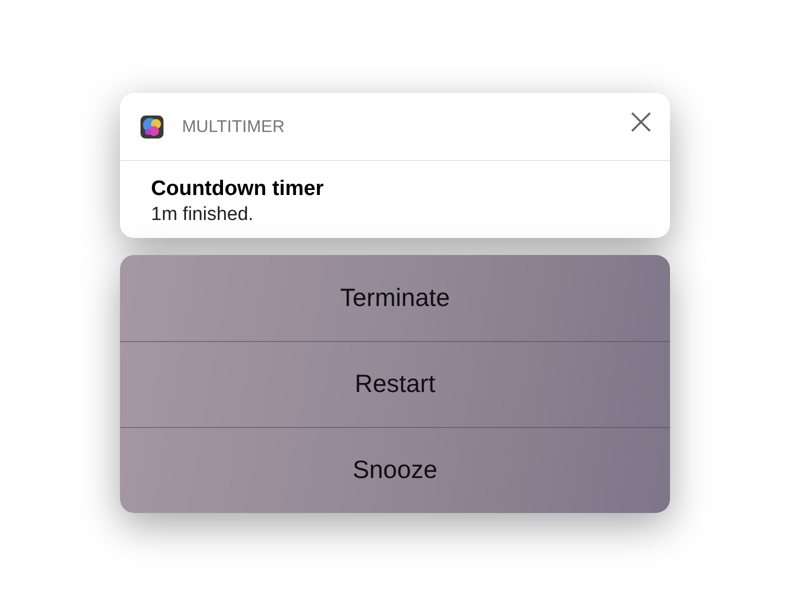  I want to click on app-name: MULTITIMER, so click(234, 126).